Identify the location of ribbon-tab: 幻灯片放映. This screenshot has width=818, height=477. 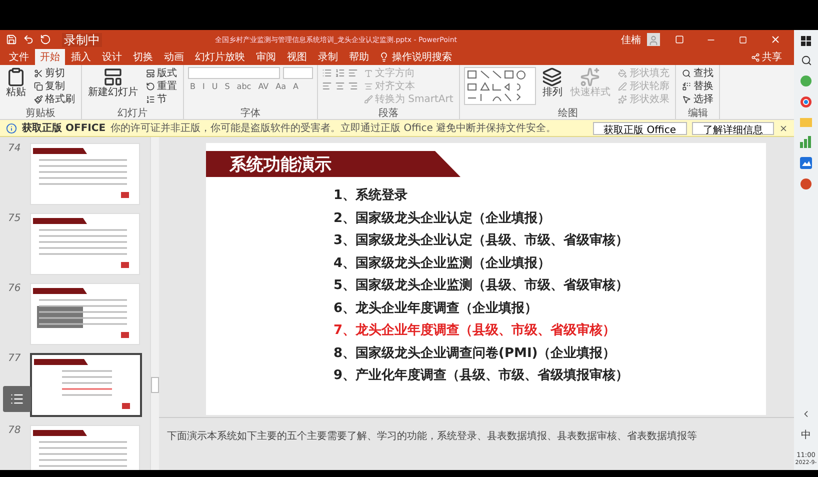
(220, 57).